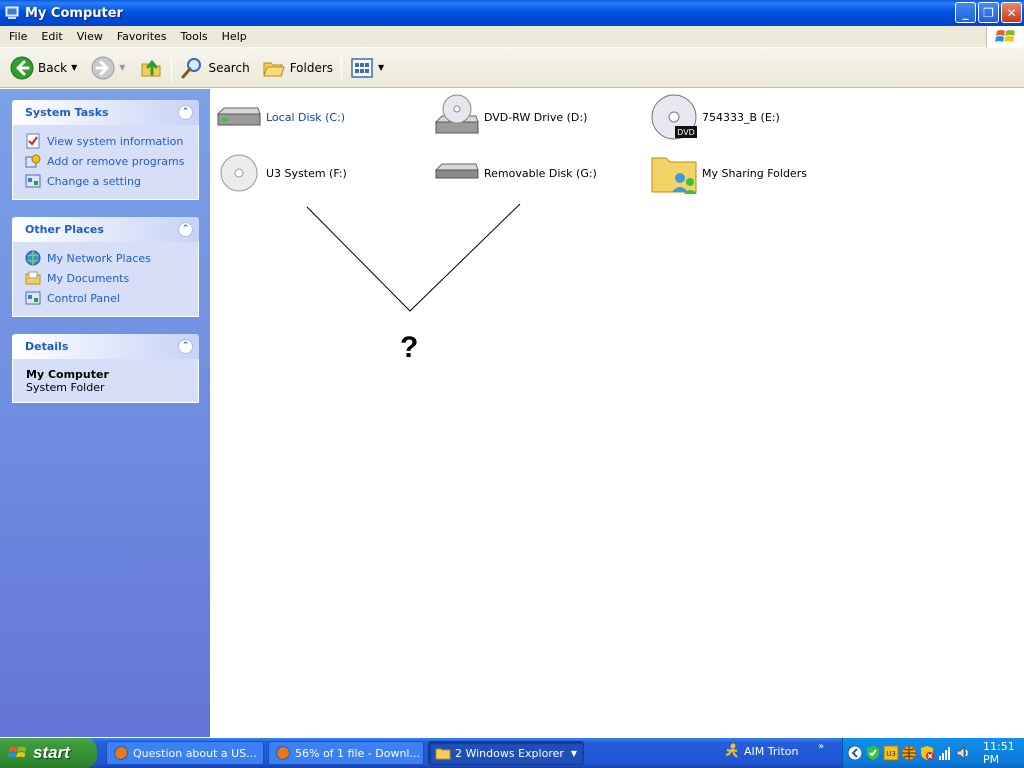 The width and height of the screenshot is (1024, 768). I want to click on task-label: 2 Windows Explorer, so click(509, 753).